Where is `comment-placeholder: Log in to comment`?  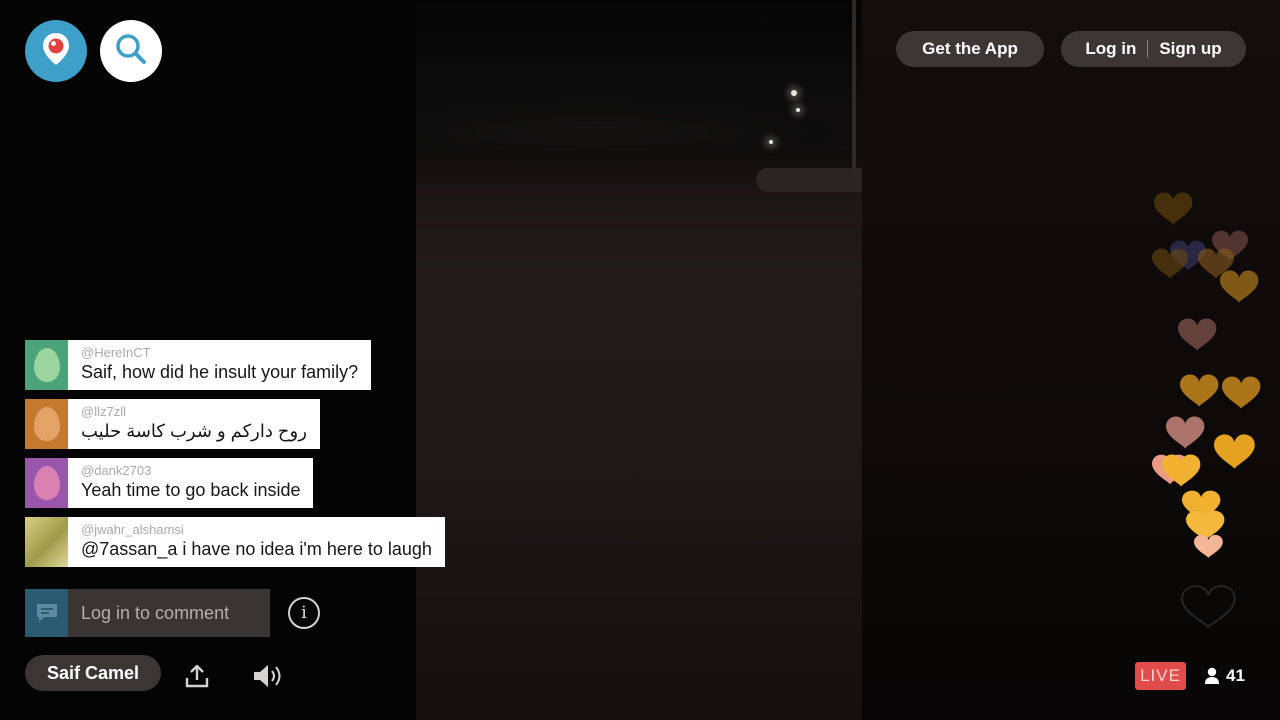 comment-placeholder: Log in to comment is located at coordinates (155, 612).